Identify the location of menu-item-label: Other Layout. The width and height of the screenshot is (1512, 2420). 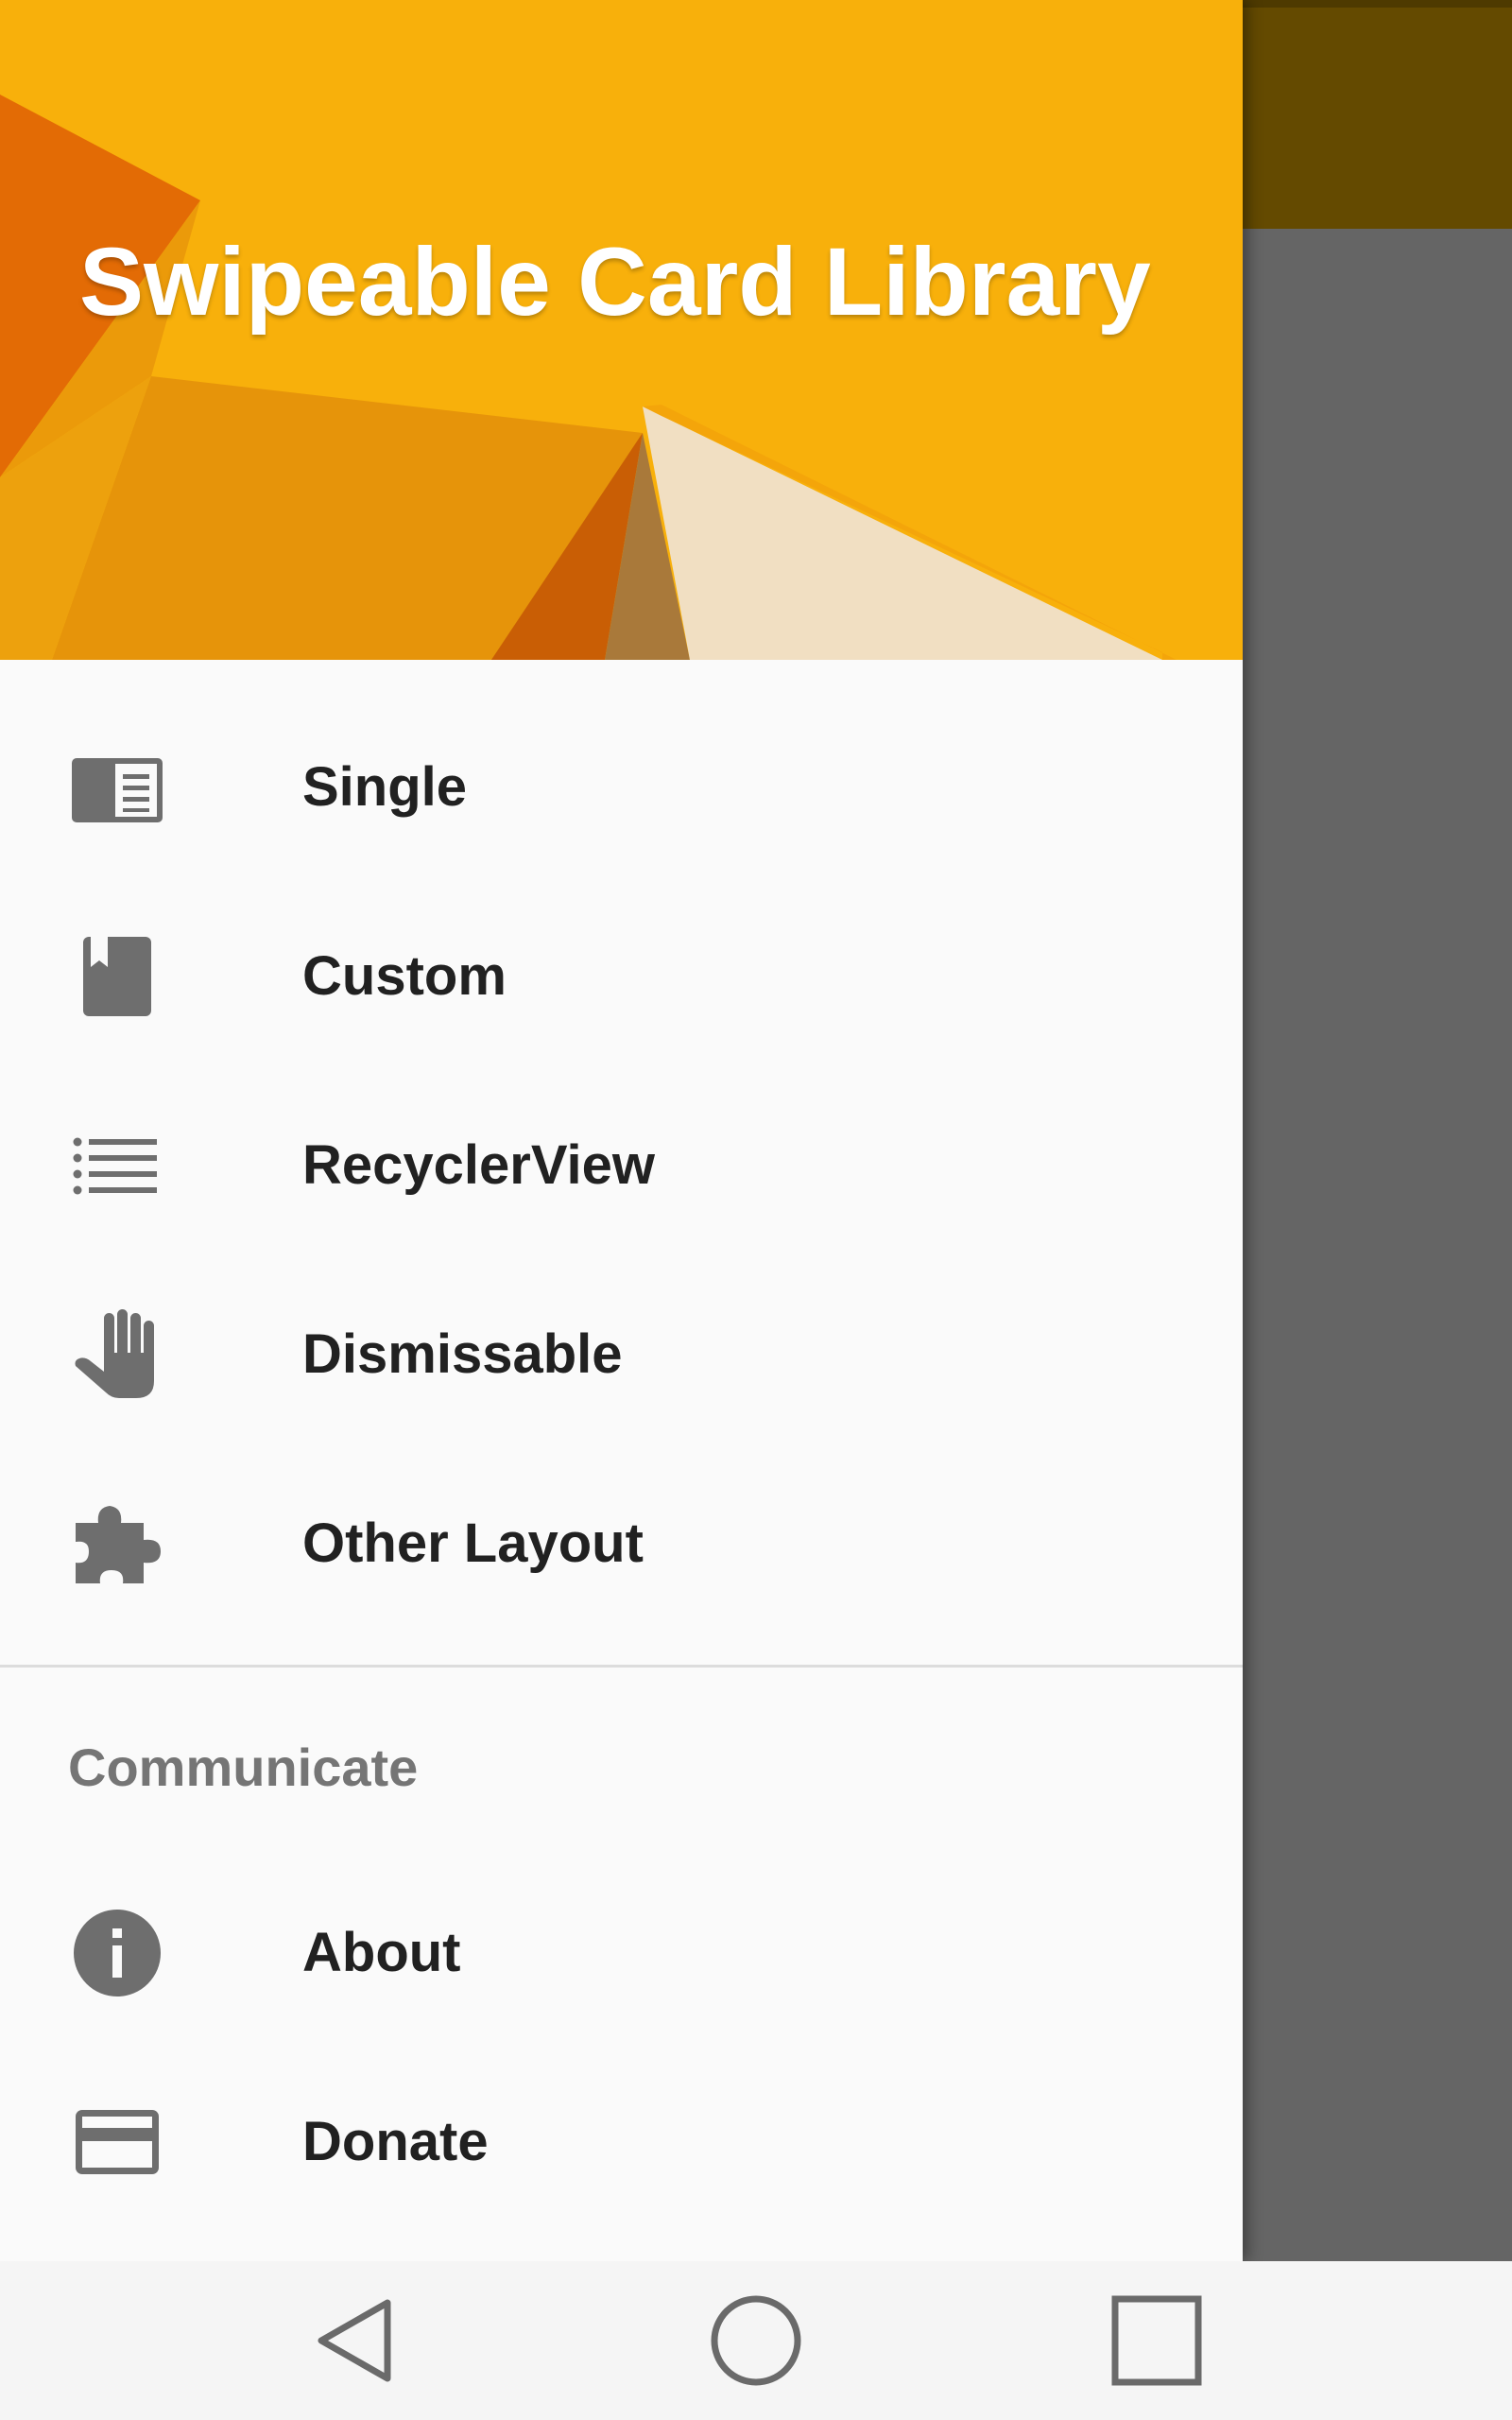
(473, 1543).